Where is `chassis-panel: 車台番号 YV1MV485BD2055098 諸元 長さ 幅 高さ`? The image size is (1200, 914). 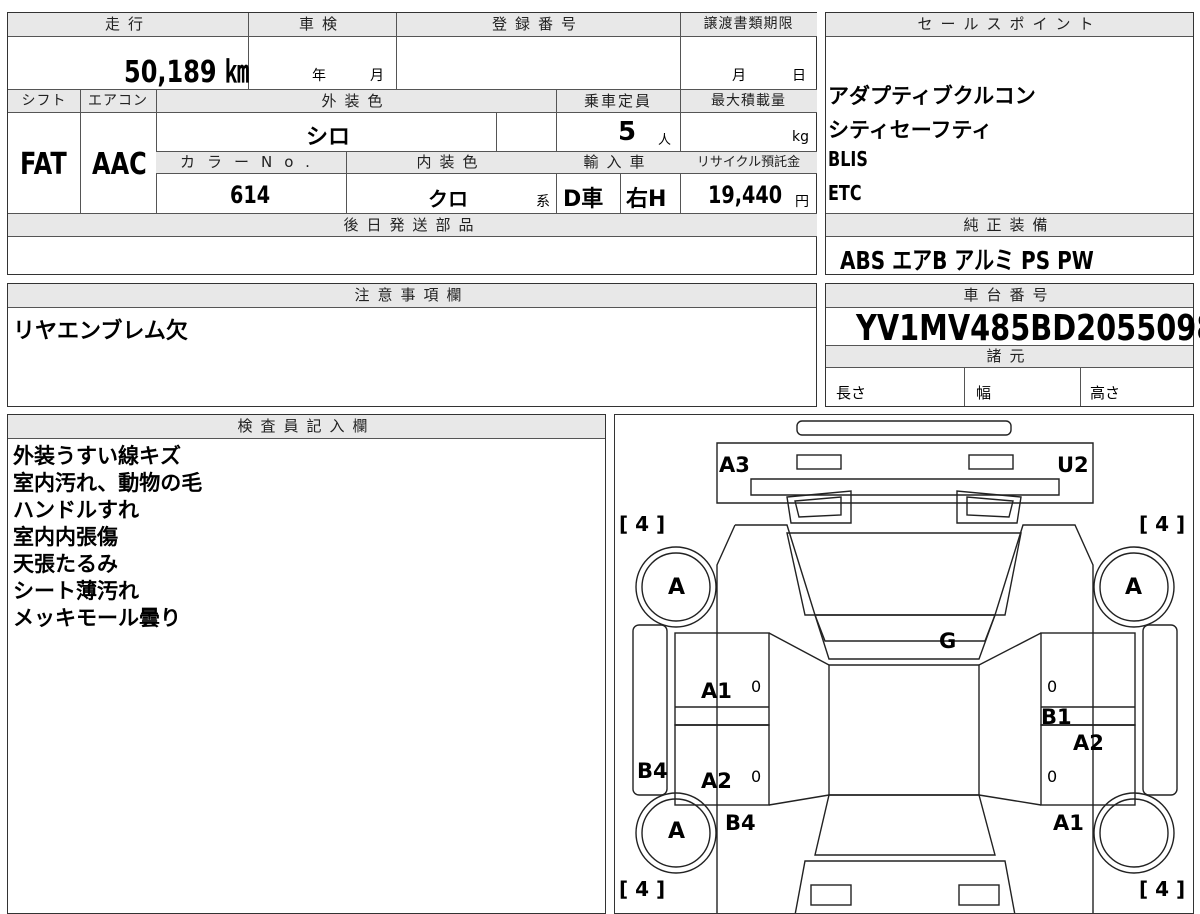 chassis-panel: 車台番号 YV1MV485BD2055098 諸元 長さ 幅 高さ is located at coordinates (1012, 345).